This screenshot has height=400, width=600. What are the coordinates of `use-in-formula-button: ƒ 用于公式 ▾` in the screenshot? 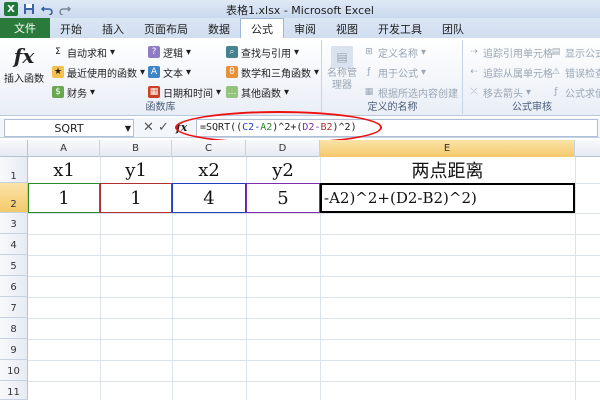 It's located at (394, 72).